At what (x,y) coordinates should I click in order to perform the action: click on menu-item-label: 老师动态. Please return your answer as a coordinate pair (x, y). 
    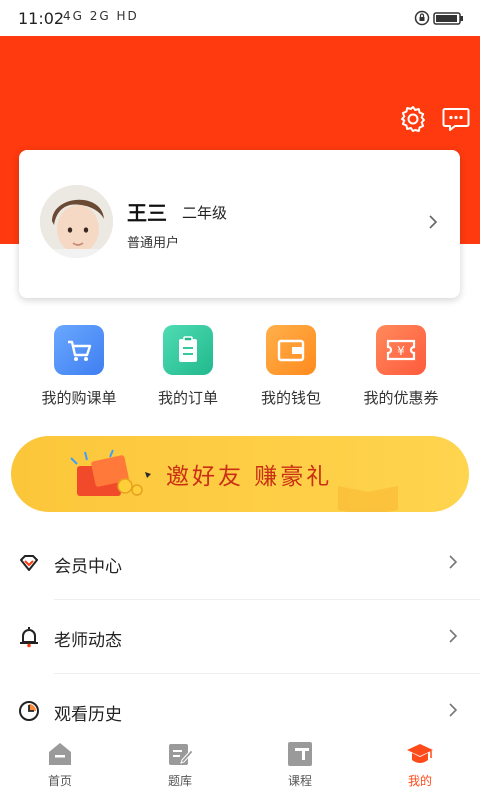
    Looking at the image, I should click on (88, 641).